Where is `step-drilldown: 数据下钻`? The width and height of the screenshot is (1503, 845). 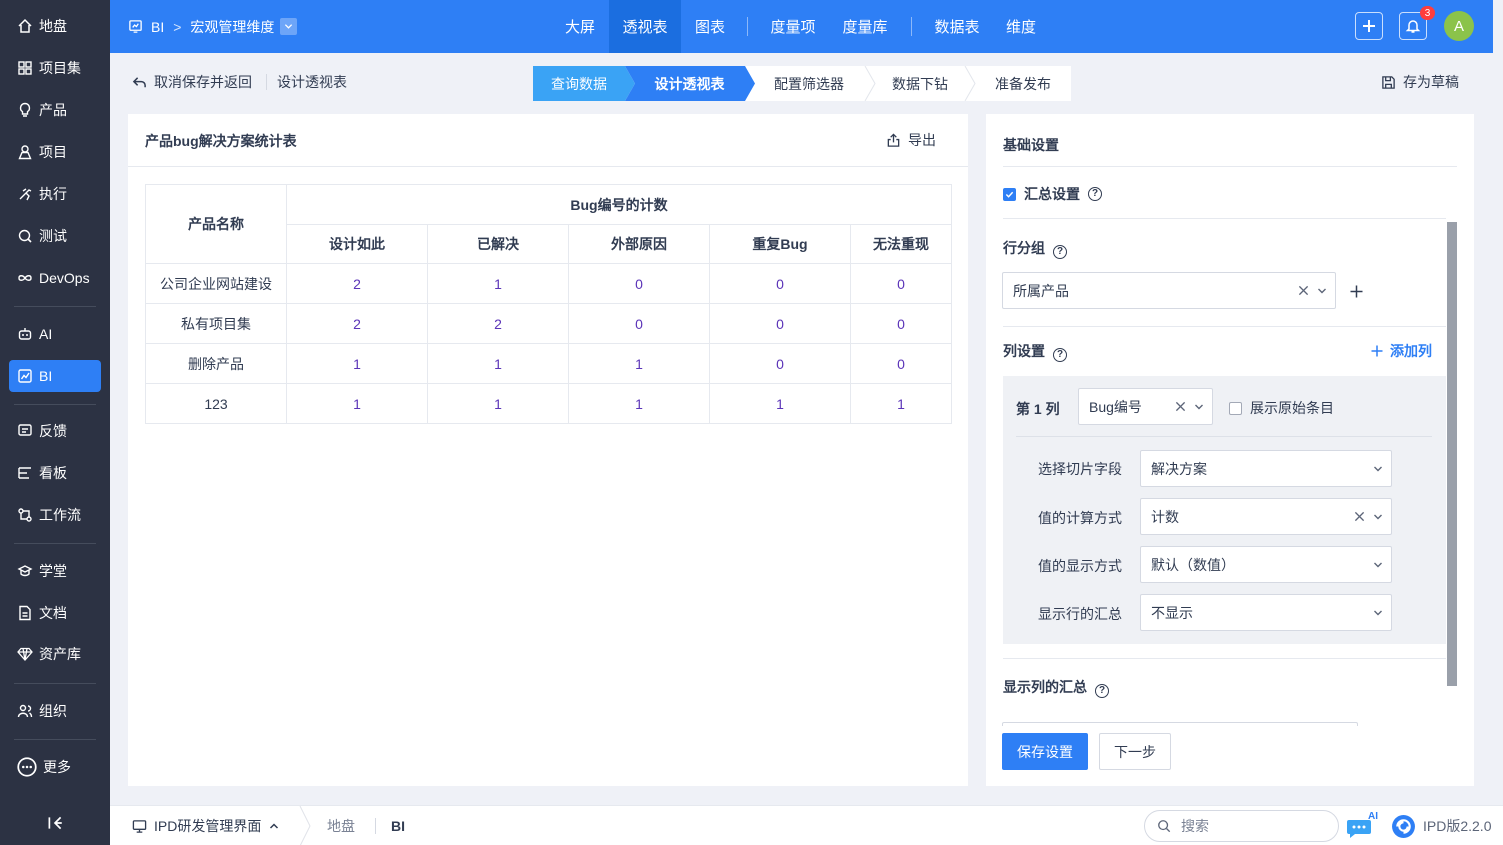 step-drilldown: 数据下钻 is located at coordinates (920, 83).